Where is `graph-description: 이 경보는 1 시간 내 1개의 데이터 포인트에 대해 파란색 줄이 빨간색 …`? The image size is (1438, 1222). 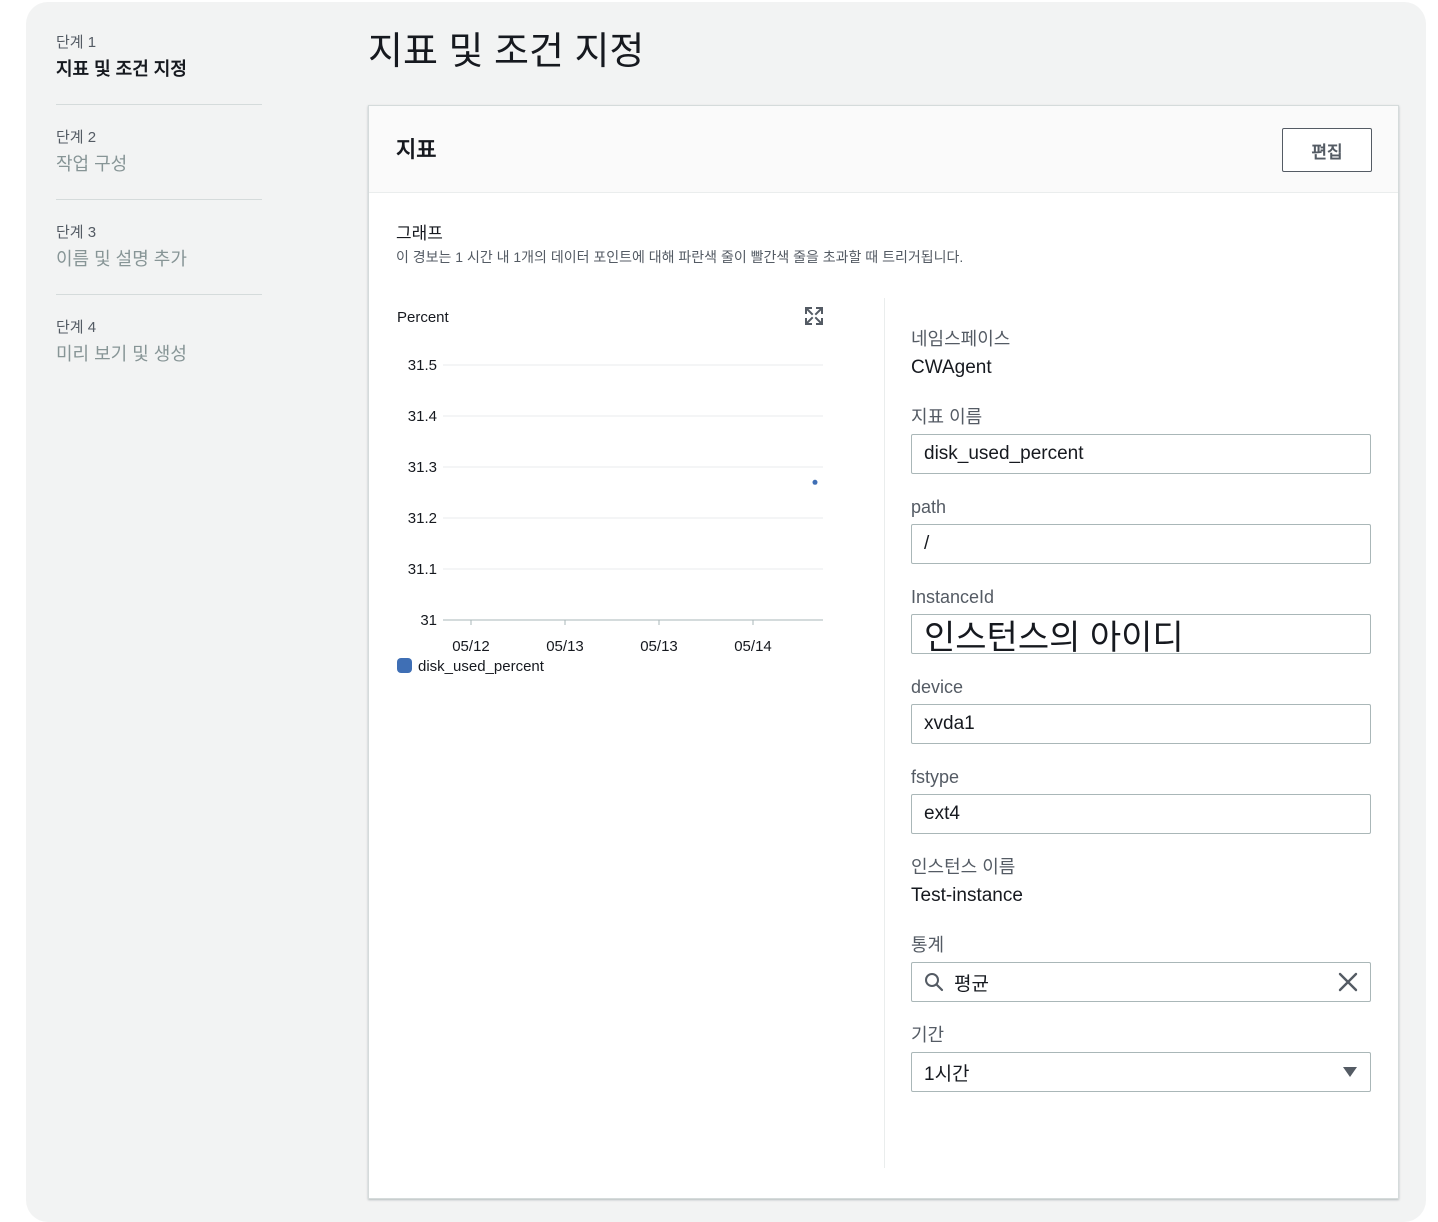
graph-description: 이 경보는 1 시간 내 1개의 데이터 포인트에 대해 파란색 줄이 빨간색 … is located at coordinates (680, 257).